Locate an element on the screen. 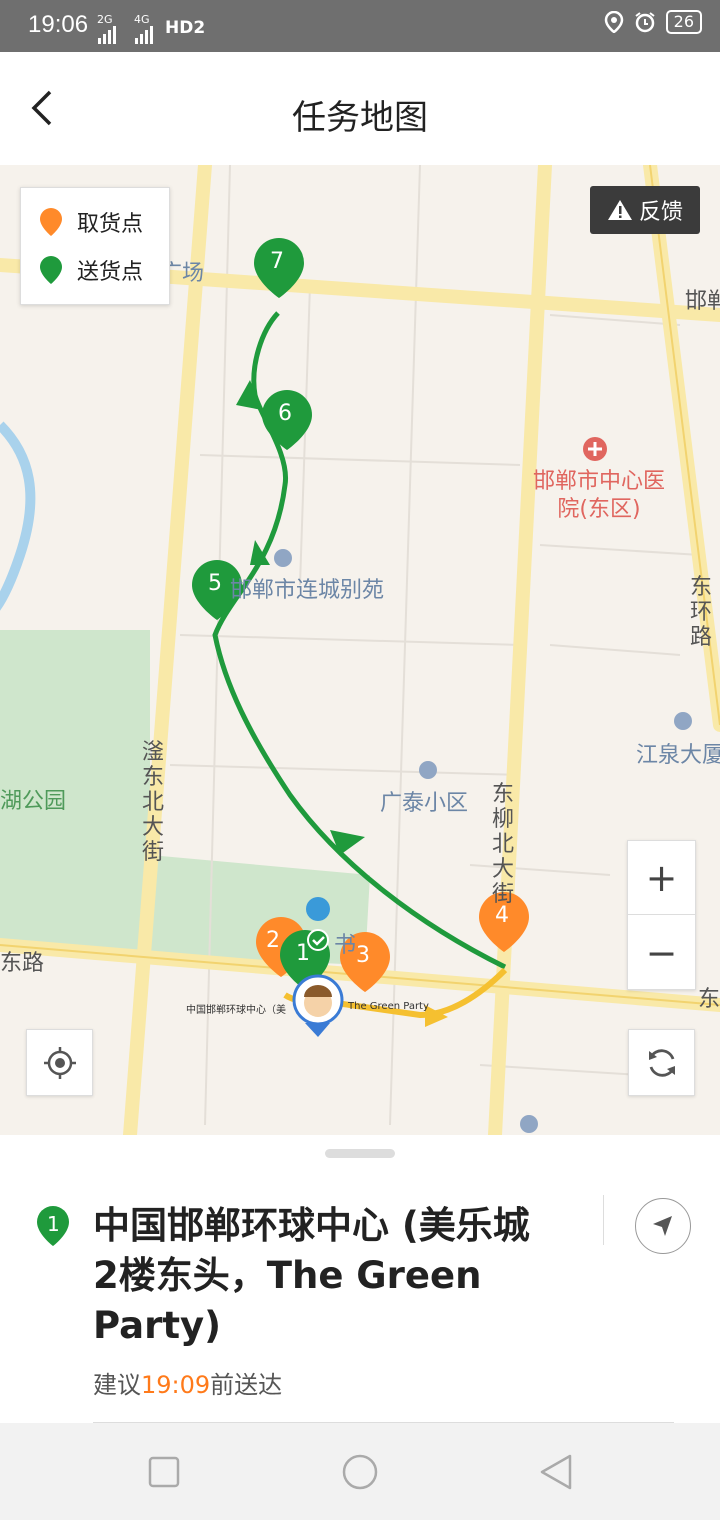 The width and height of the screenshot is (720, 1520). back-nav-icon is located at coordinates (556, 1472).